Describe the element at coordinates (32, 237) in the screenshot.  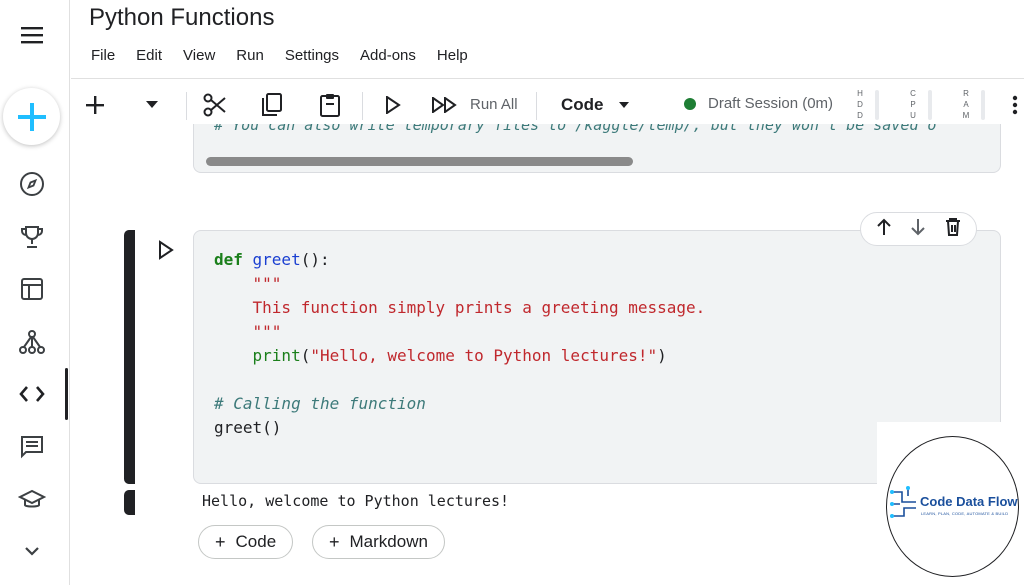
I see `trophy-icon` at that location.